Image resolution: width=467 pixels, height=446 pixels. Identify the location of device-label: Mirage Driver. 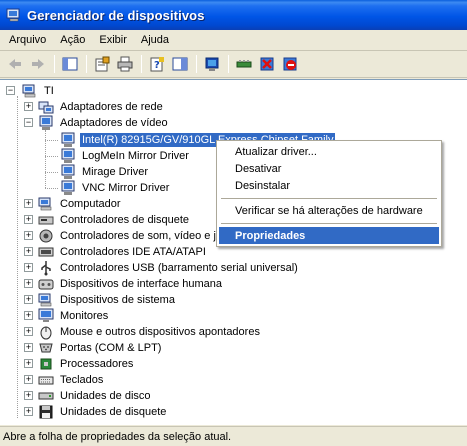
(115, 172).